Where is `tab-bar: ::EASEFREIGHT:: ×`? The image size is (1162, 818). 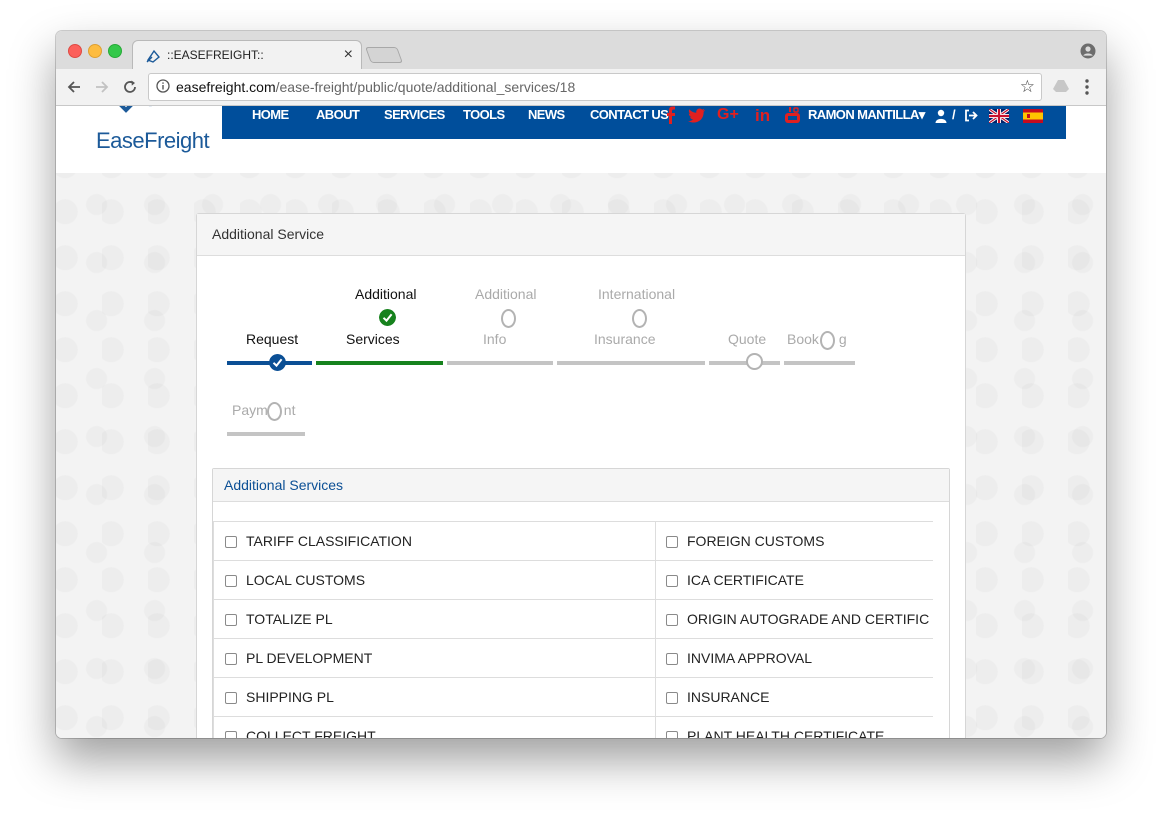
tab-bar: ::EASEFREIGHT:: × is located at coordinates (581, 51).